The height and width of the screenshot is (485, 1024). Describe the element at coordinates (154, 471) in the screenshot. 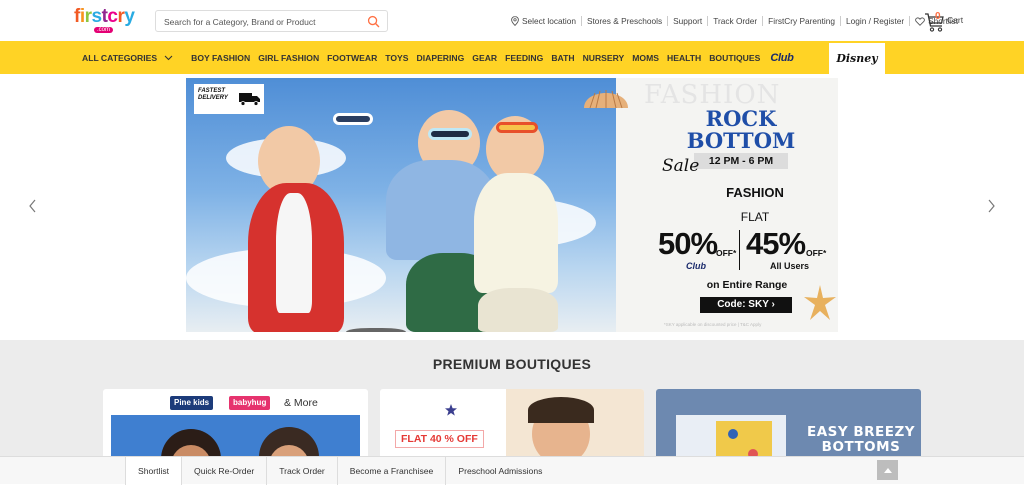

I see `bottom-tab-shortlist: Shortlist` at that location.